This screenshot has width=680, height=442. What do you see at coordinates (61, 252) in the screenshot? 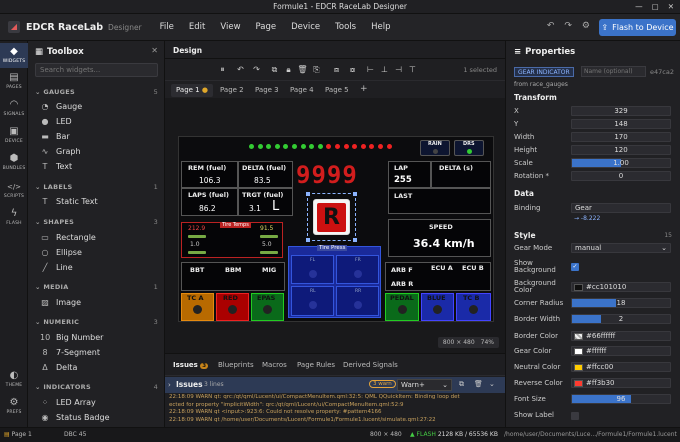
I see `widget-ellipse: ○ Ellipse` at bounding box center [61, 252].